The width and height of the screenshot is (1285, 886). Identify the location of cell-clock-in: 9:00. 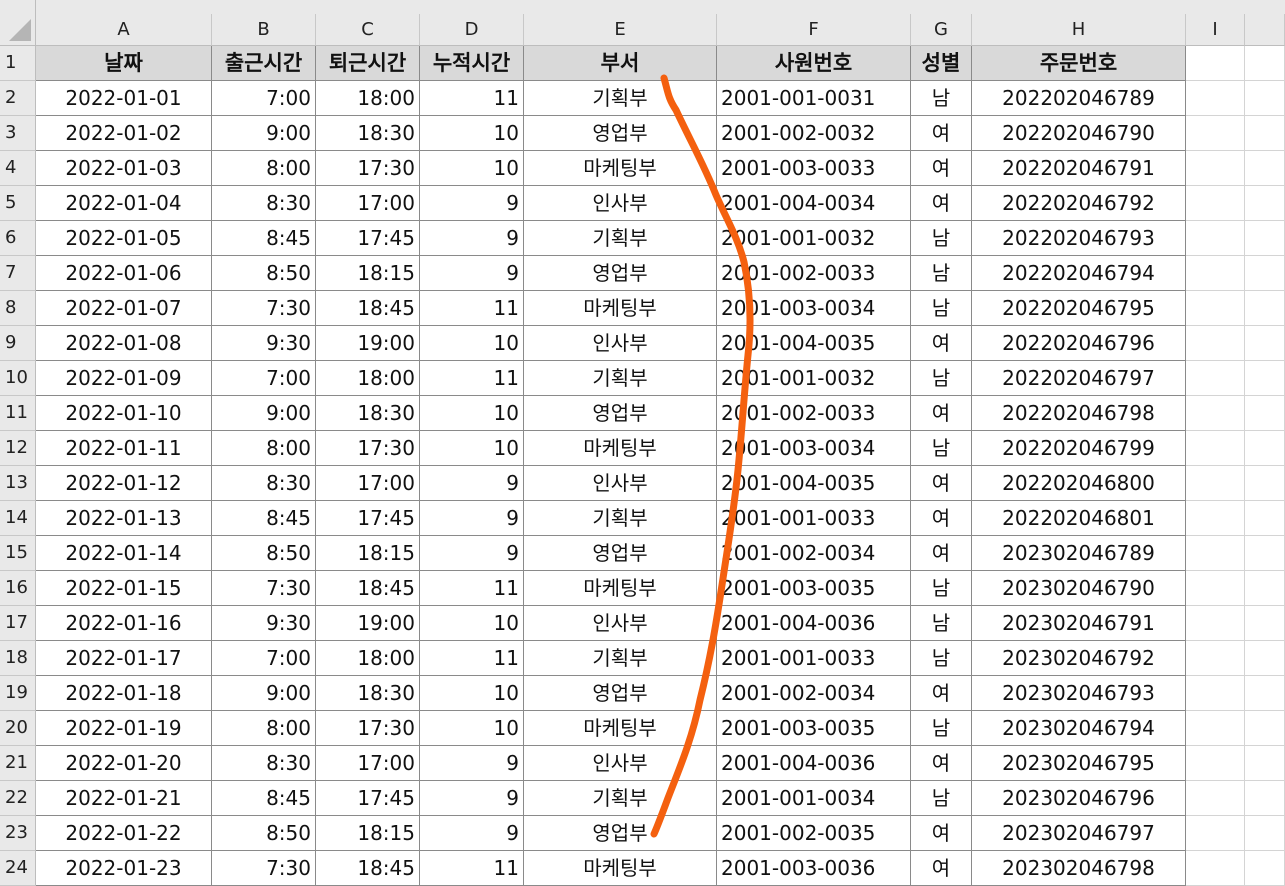
(264, 413).